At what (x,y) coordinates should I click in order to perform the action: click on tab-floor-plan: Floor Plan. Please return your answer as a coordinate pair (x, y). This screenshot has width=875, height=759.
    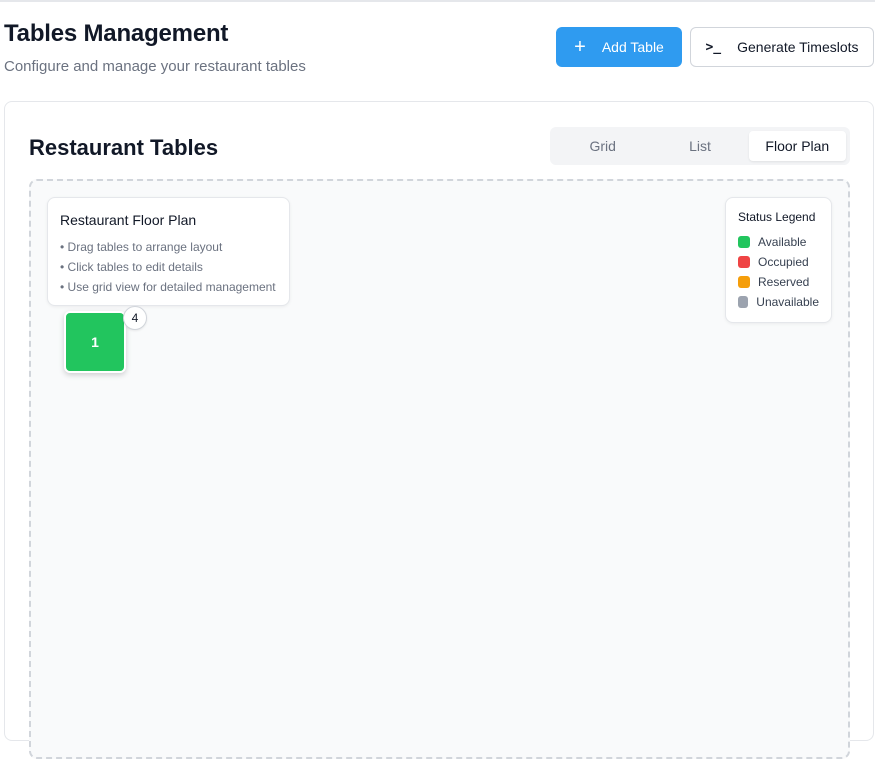
    Looking at the image, I should click on (797, 146).